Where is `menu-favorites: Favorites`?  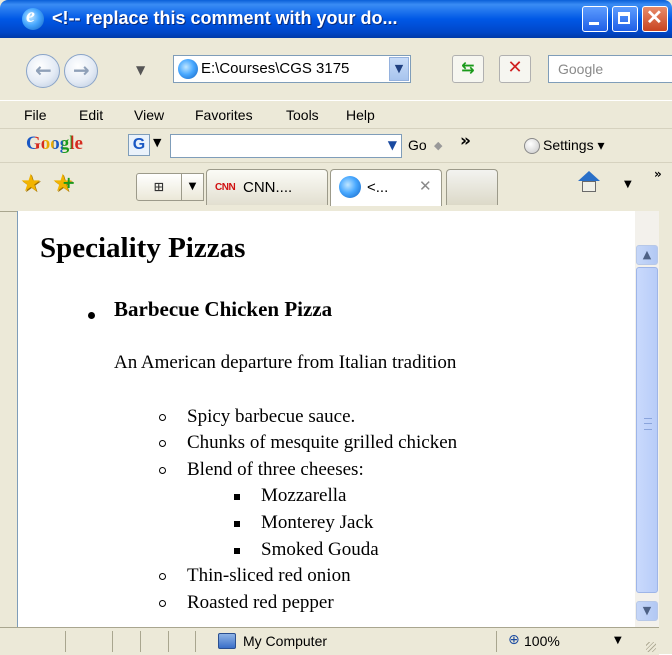
menu-favorites: Favorites is located at coordinates (224, 115).